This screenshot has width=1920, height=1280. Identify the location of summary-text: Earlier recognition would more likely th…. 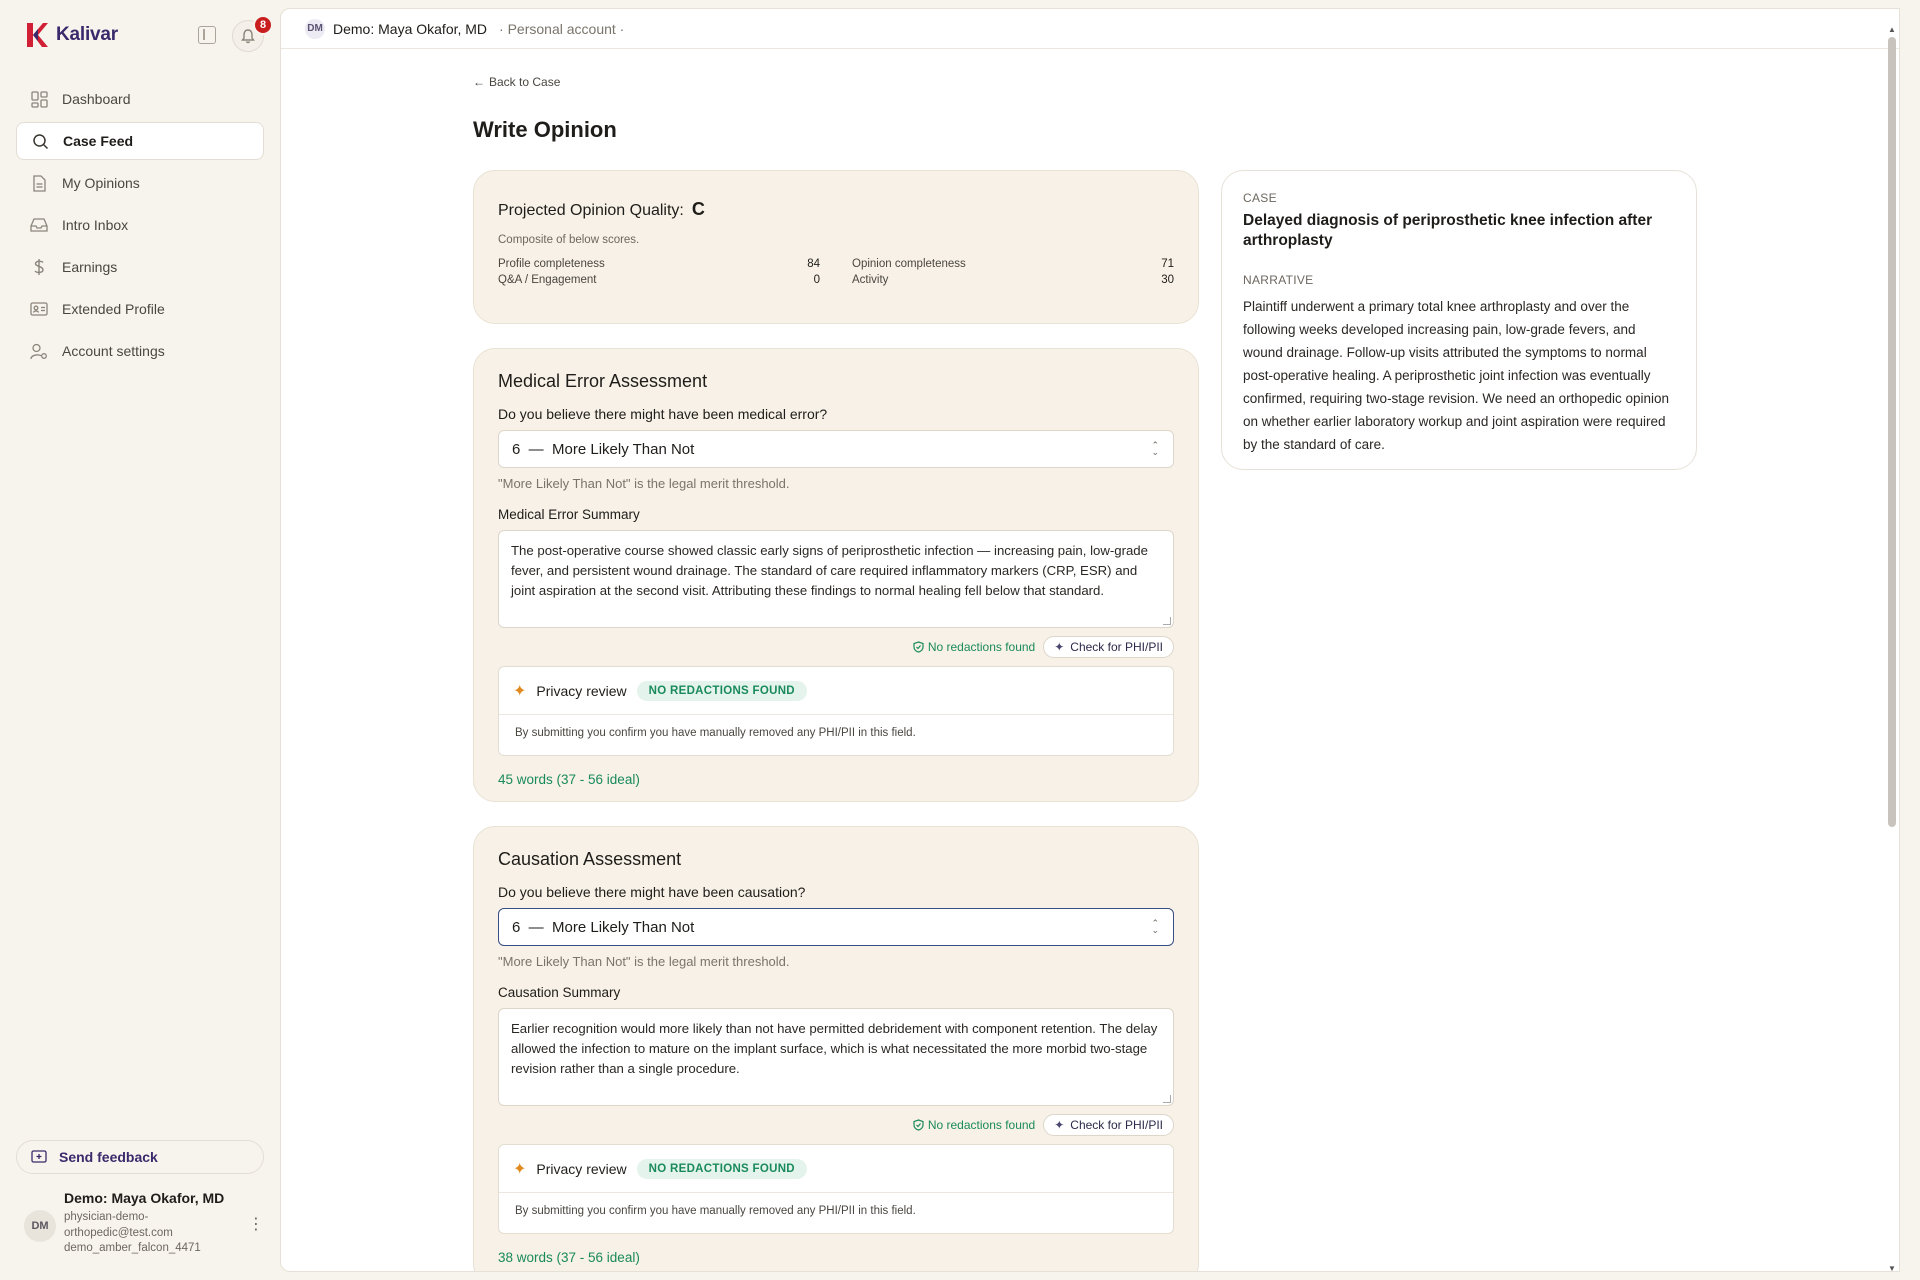
(834, 1048).